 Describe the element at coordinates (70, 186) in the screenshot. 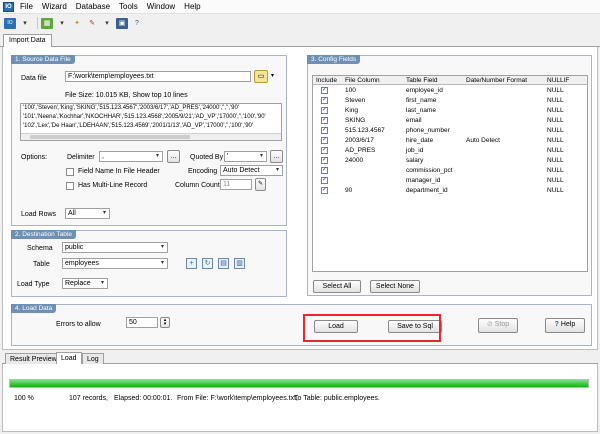

I see `multiline-checkbox` at that location.